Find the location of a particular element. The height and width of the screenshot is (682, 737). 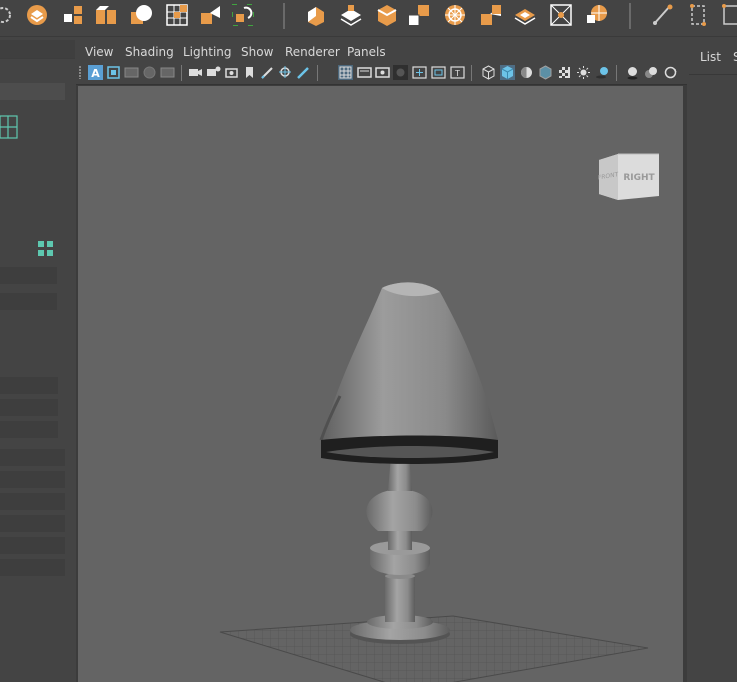

edge-loop-icon is located at coordinates (597, 15).